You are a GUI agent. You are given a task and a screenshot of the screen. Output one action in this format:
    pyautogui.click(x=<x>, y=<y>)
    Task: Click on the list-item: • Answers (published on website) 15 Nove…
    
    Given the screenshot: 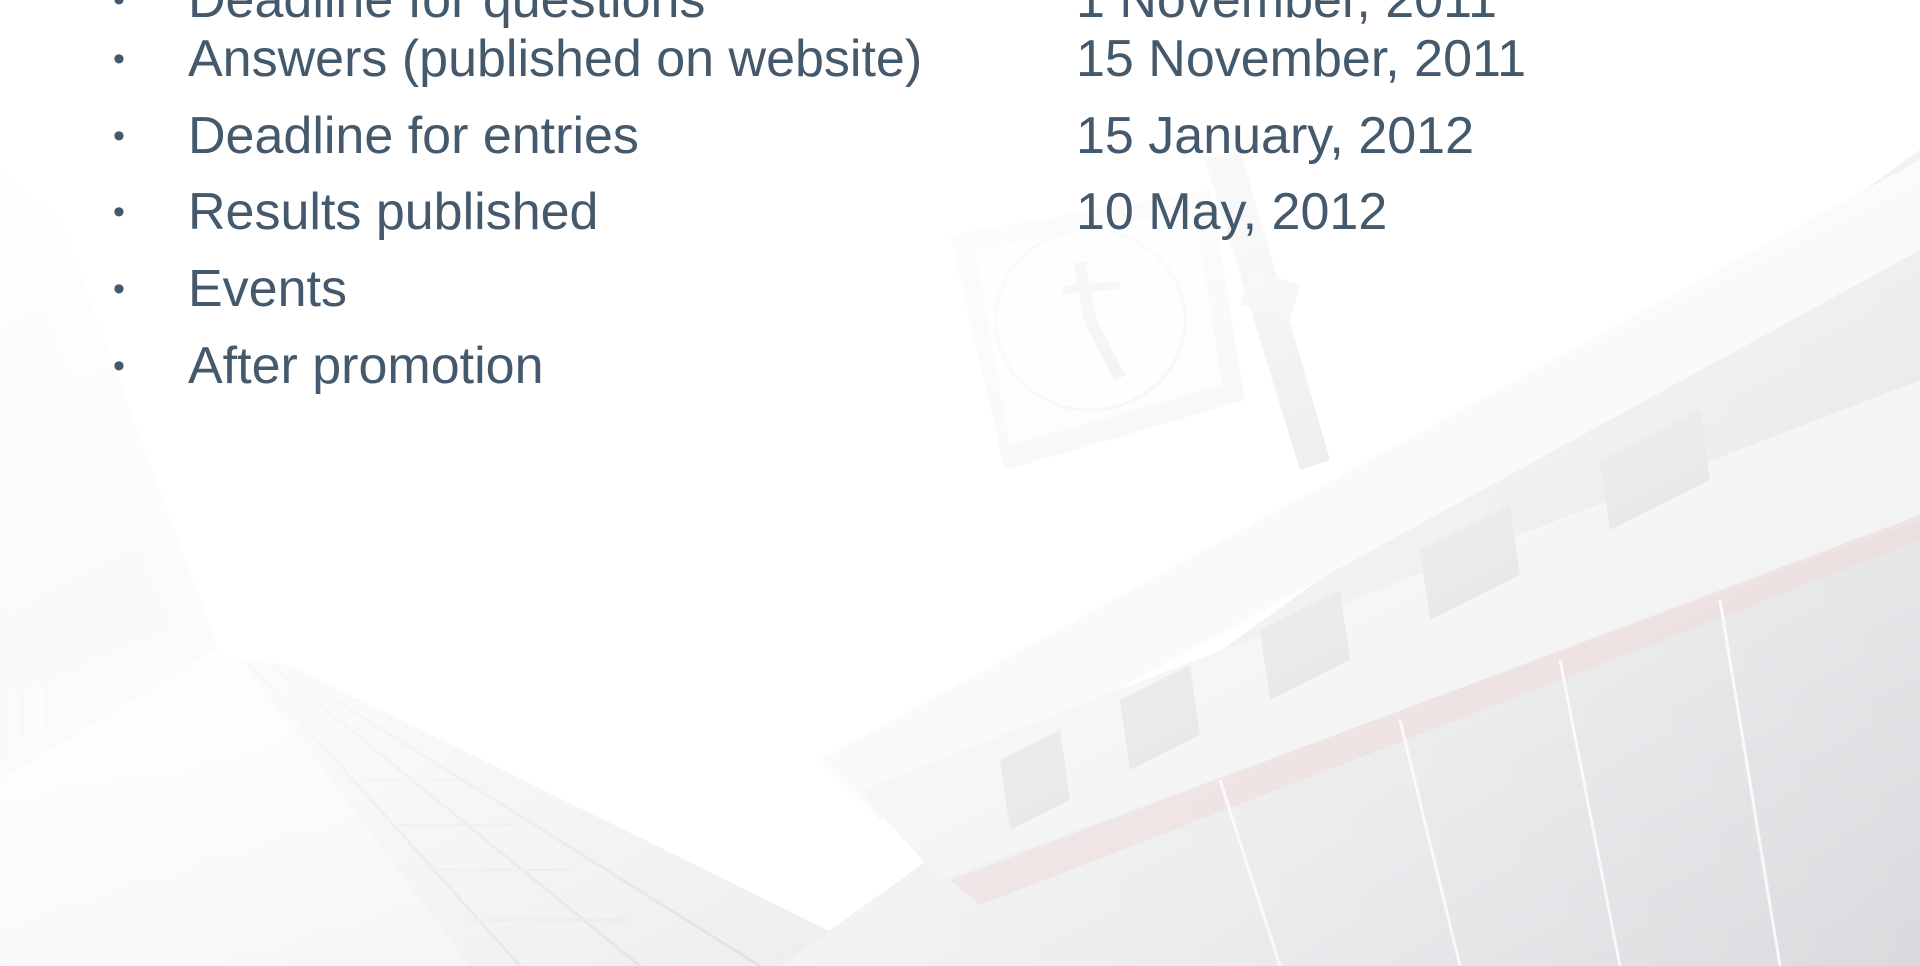 What is the action you would take?
    pyautogui.click(x=960, y=59)
    